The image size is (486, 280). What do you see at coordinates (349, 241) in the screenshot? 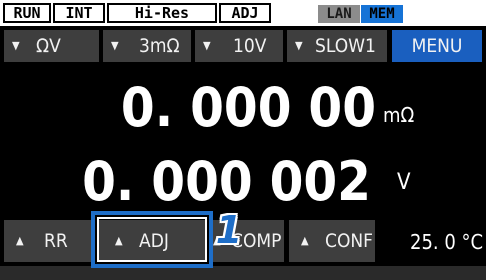
I see `conf-label: CONF` at bounding box center [349, 241].